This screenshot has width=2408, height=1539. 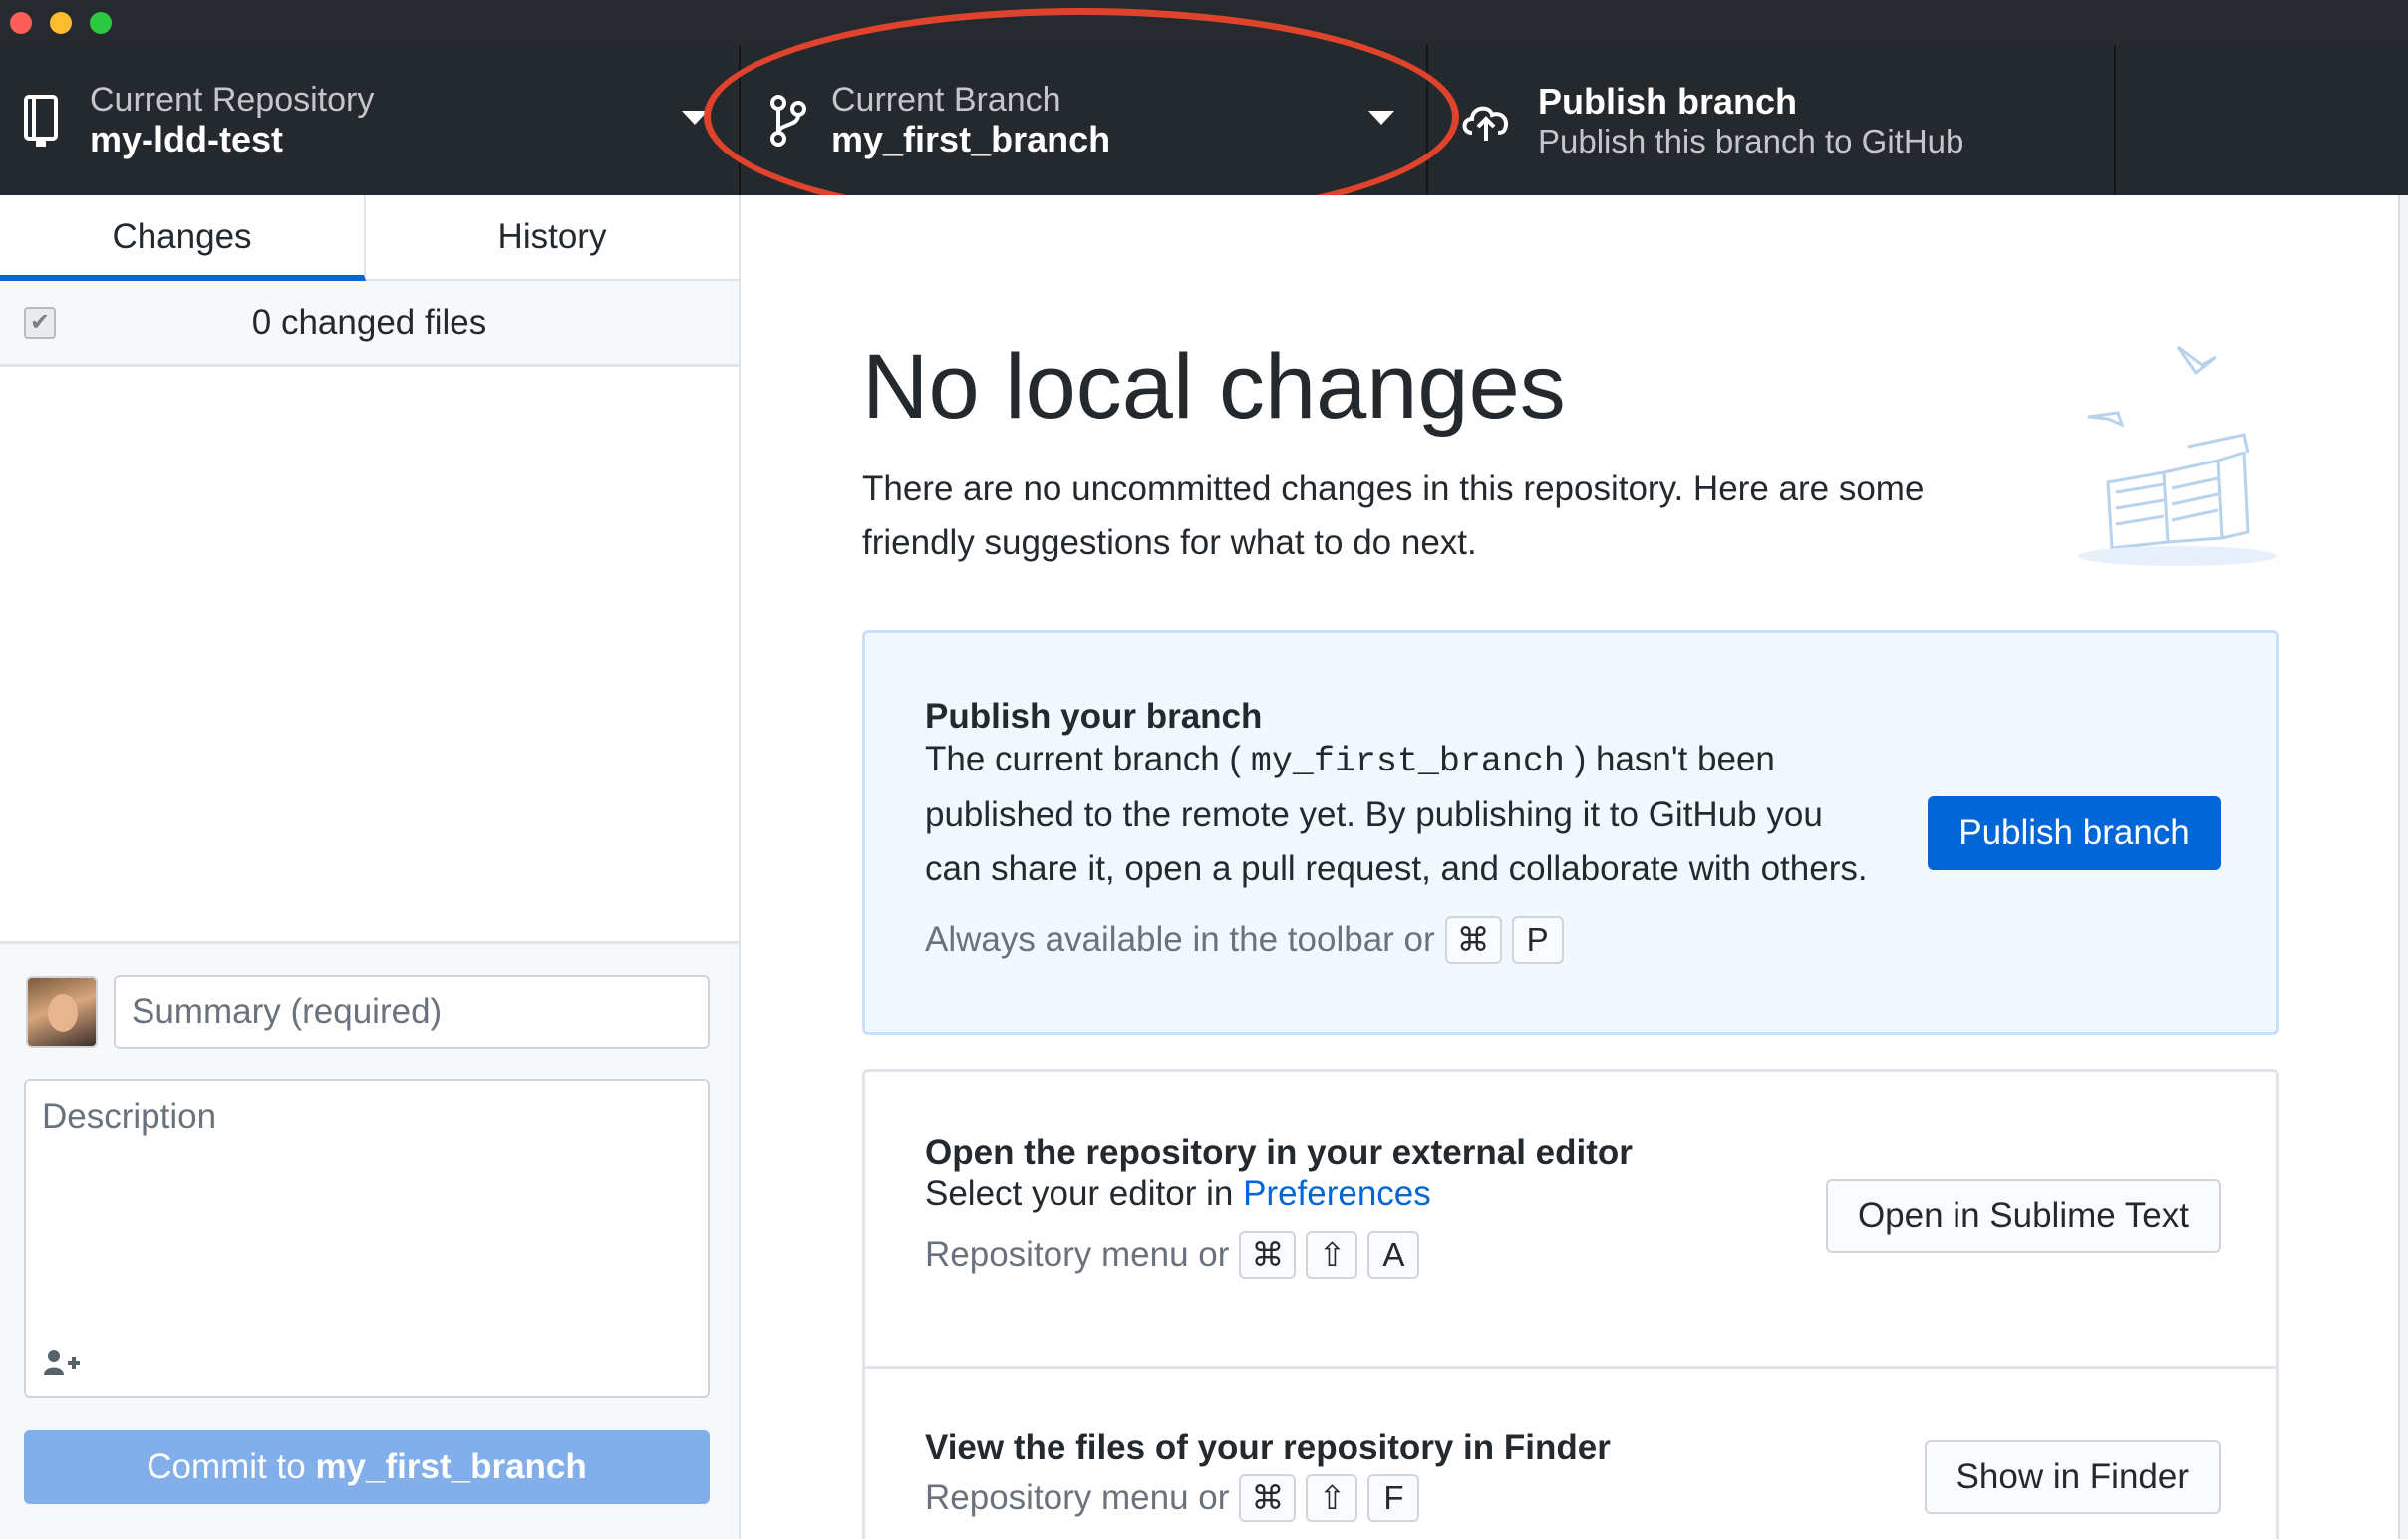 What do you see at coordinates (1393, 1498) in the screenshot?
I see `f-key: F` at bounding box center [1393, 1498].